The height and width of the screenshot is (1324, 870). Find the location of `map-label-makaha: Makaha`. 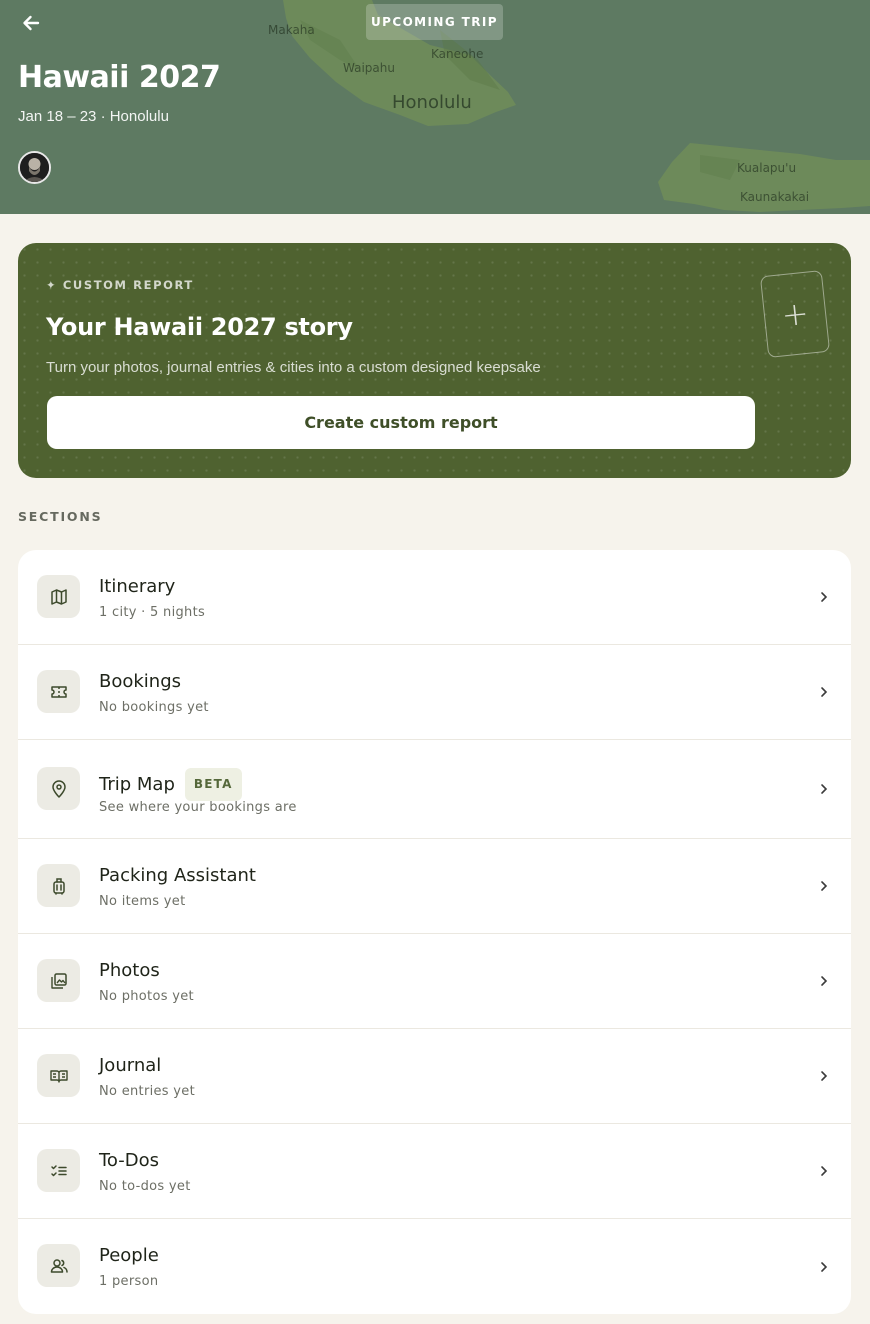

map-label-makaha: Makaha is located at coordinates (291, 30).